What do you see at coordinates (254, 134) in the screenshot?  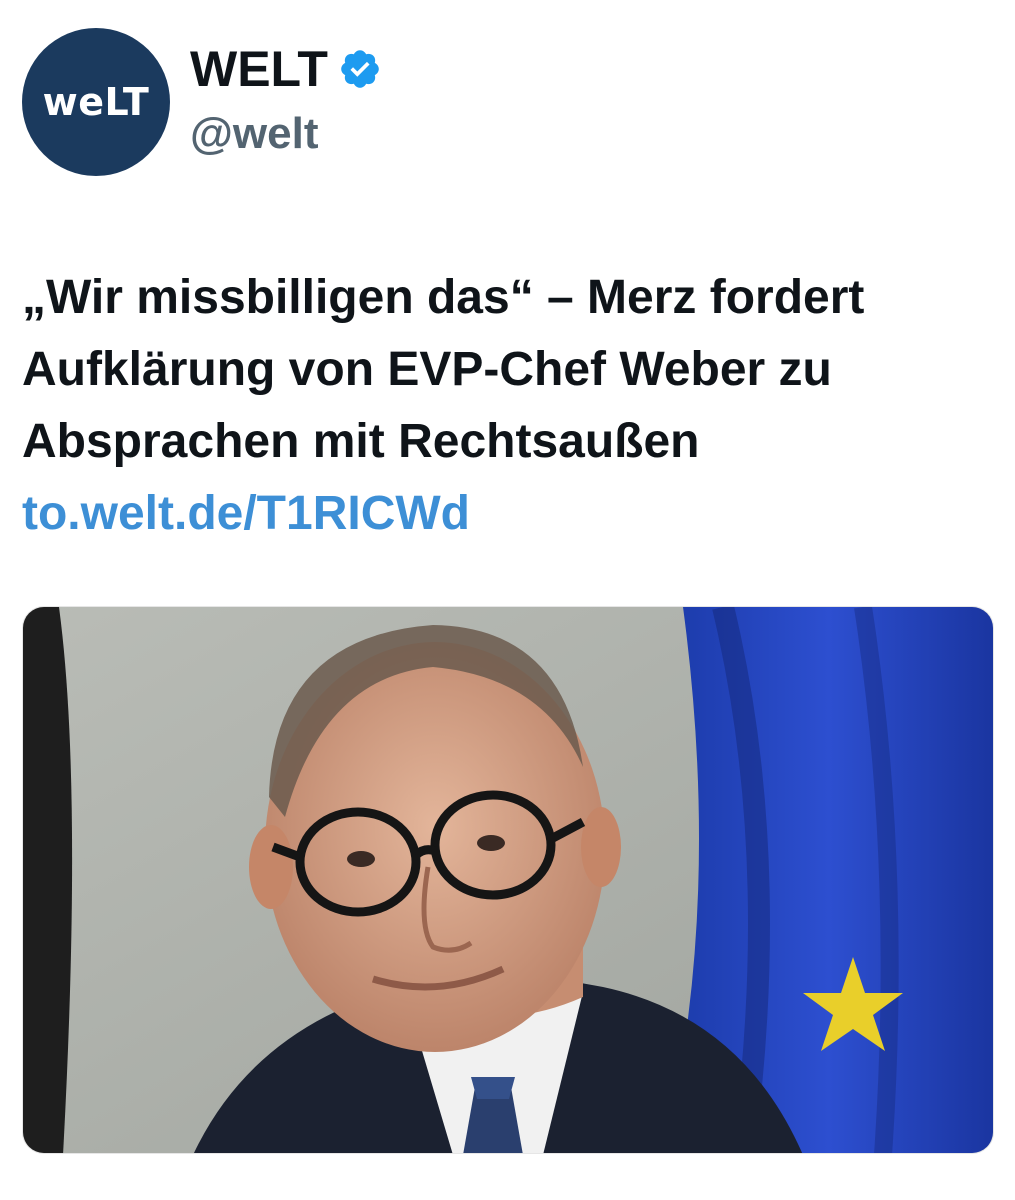 I see `account-handle: @welt` at bounding box center [254, 134].